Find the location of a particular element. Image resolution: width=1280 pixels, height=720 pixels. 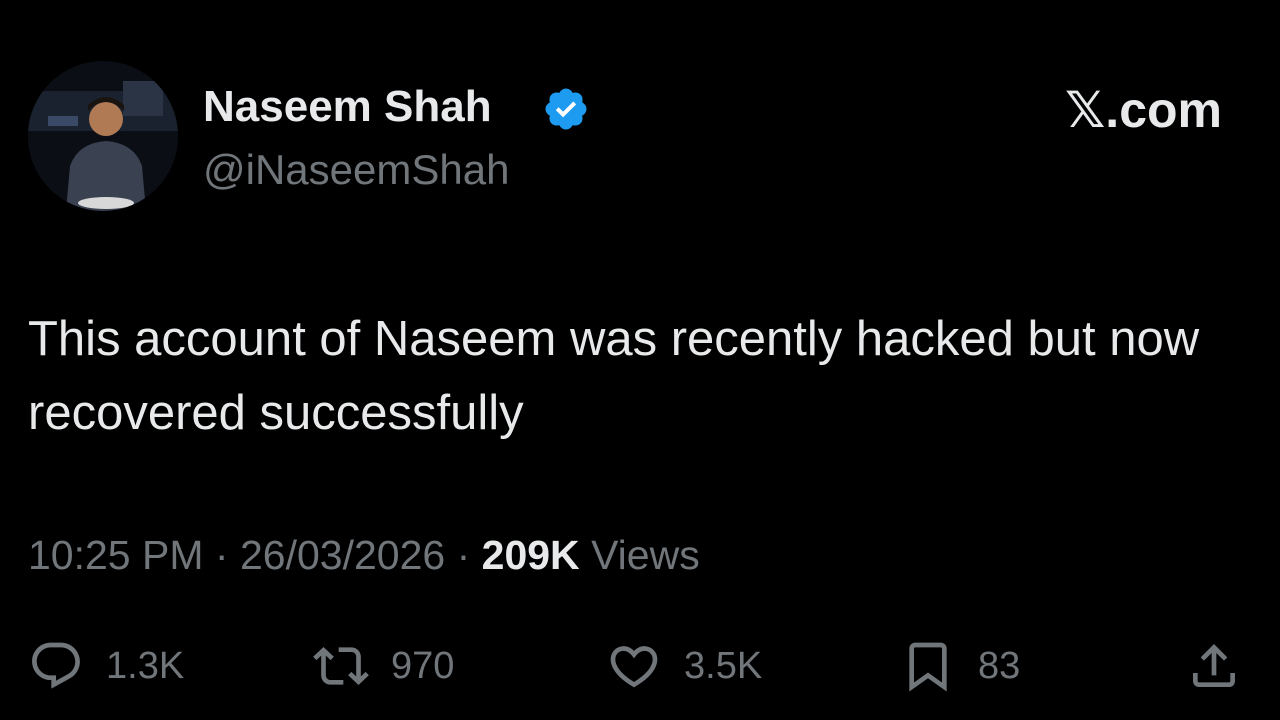

share-button is located at coordinates (1214, 666).